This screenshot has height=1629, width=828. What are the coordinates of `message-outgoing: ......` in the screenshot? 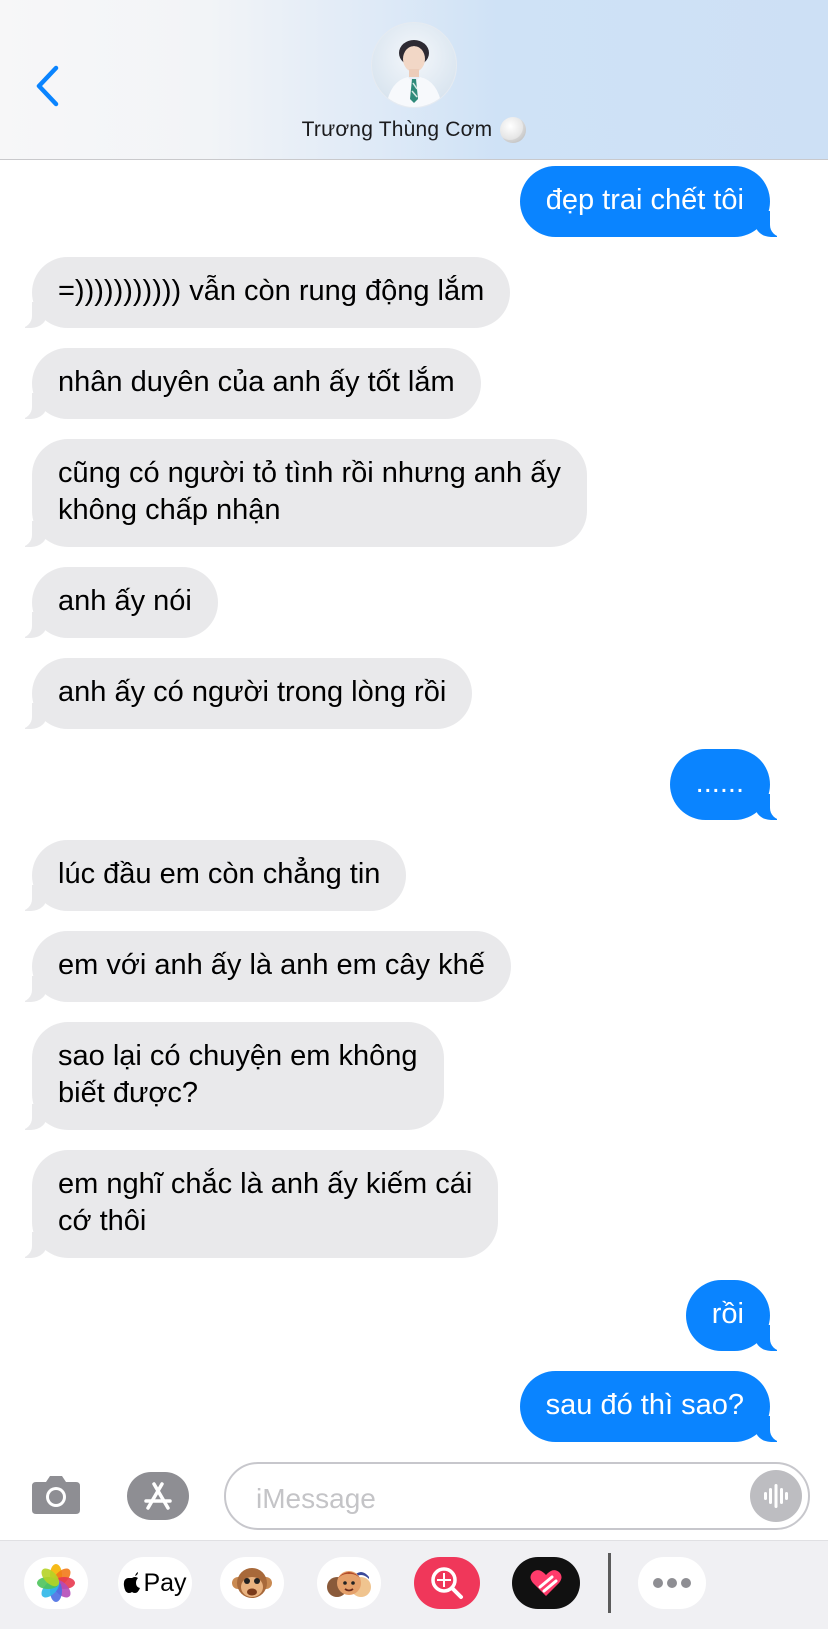 It's located at (733, 784).